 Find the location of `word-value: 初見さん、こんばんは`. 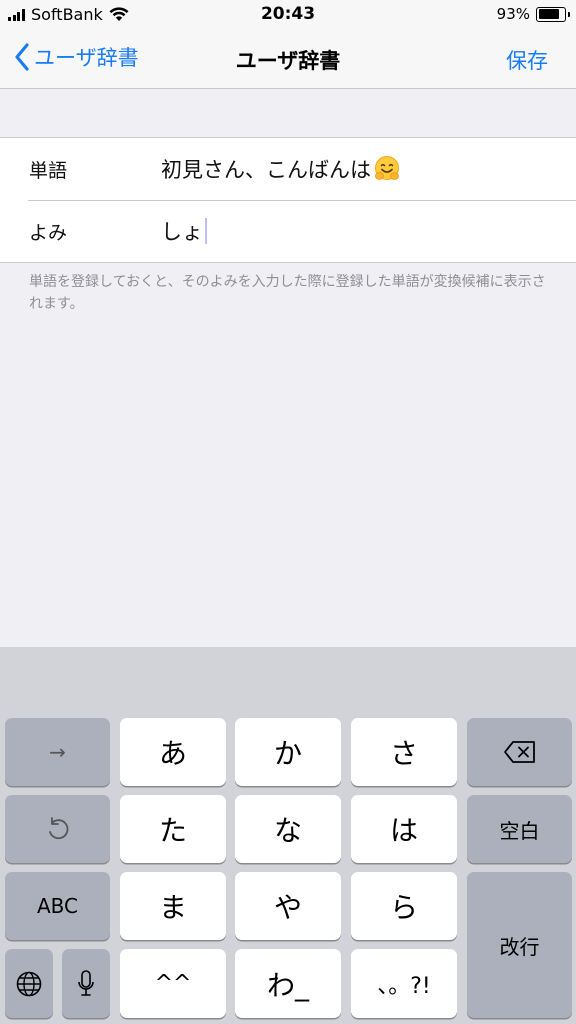

word-value: 初見さん、こんばんは is located at coordinates (266, 170).